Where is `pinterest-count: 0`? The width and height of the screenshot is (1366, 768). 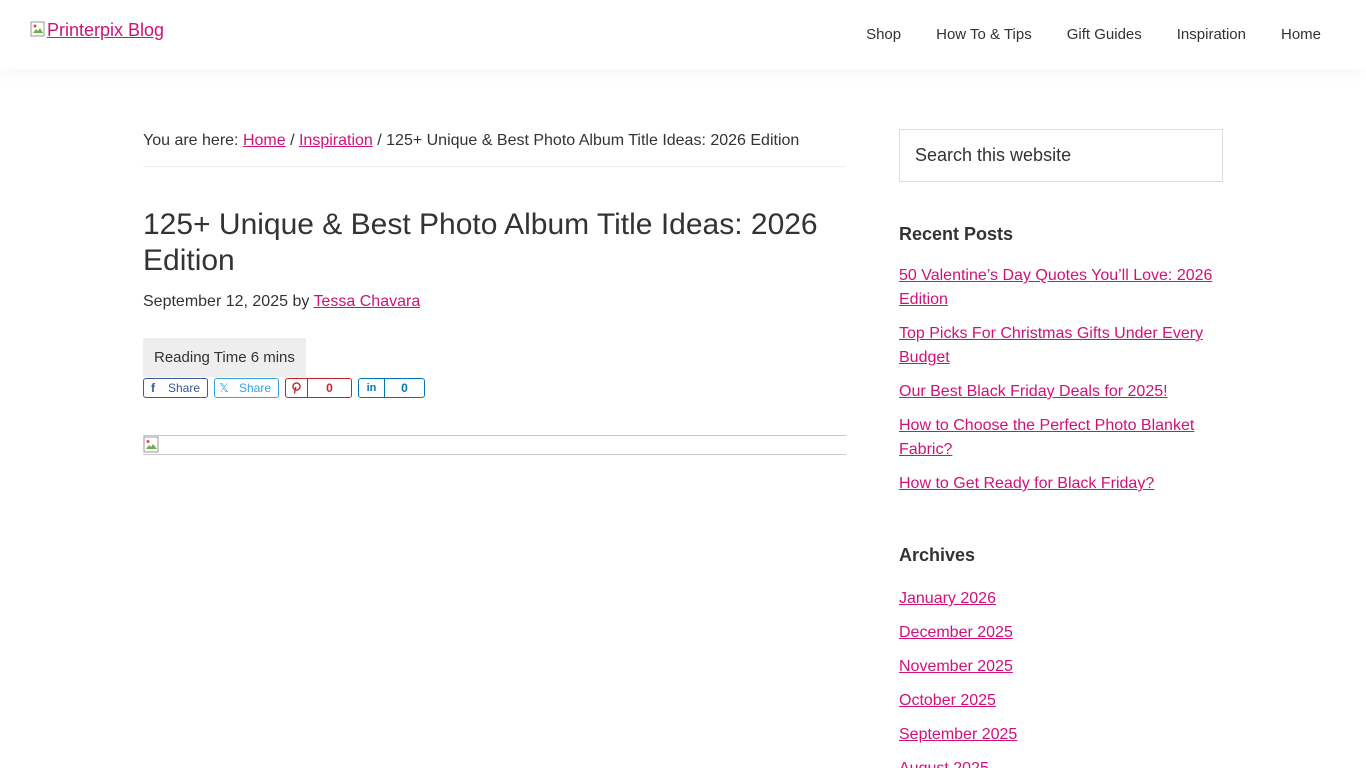
pinterest-count: 0 is located at coordinates (329, 388).